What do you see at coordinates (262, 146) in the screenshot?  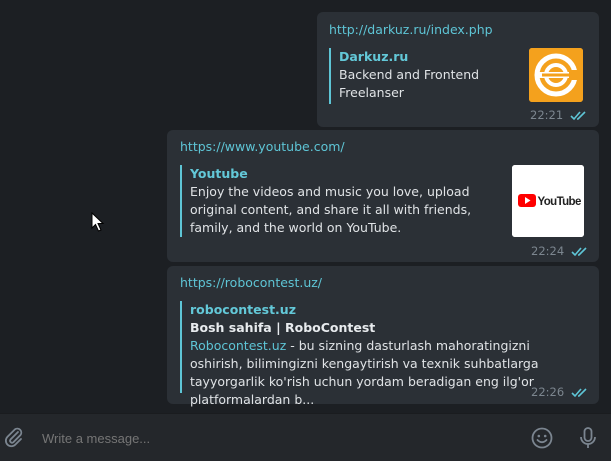 I see `message-link: https://www.youtube.com/` at bounding box center [262, 146].